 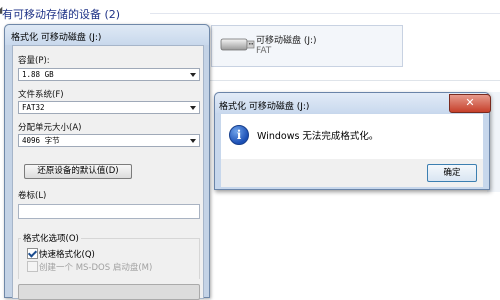 I want to click on message-text: Windows 无法完成格式化。, so click(x=318, y=136).